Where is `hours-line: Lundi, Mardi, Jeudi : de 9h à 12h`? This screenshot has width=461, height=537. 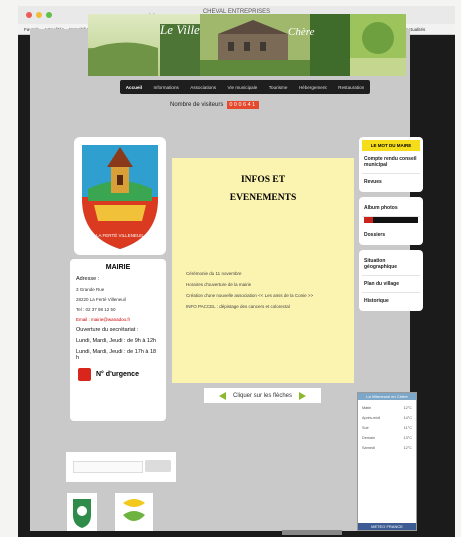 hours-line: Lundi, Mardi, Jeudi : de 9h à 12h is located at coordinates (116, 341).